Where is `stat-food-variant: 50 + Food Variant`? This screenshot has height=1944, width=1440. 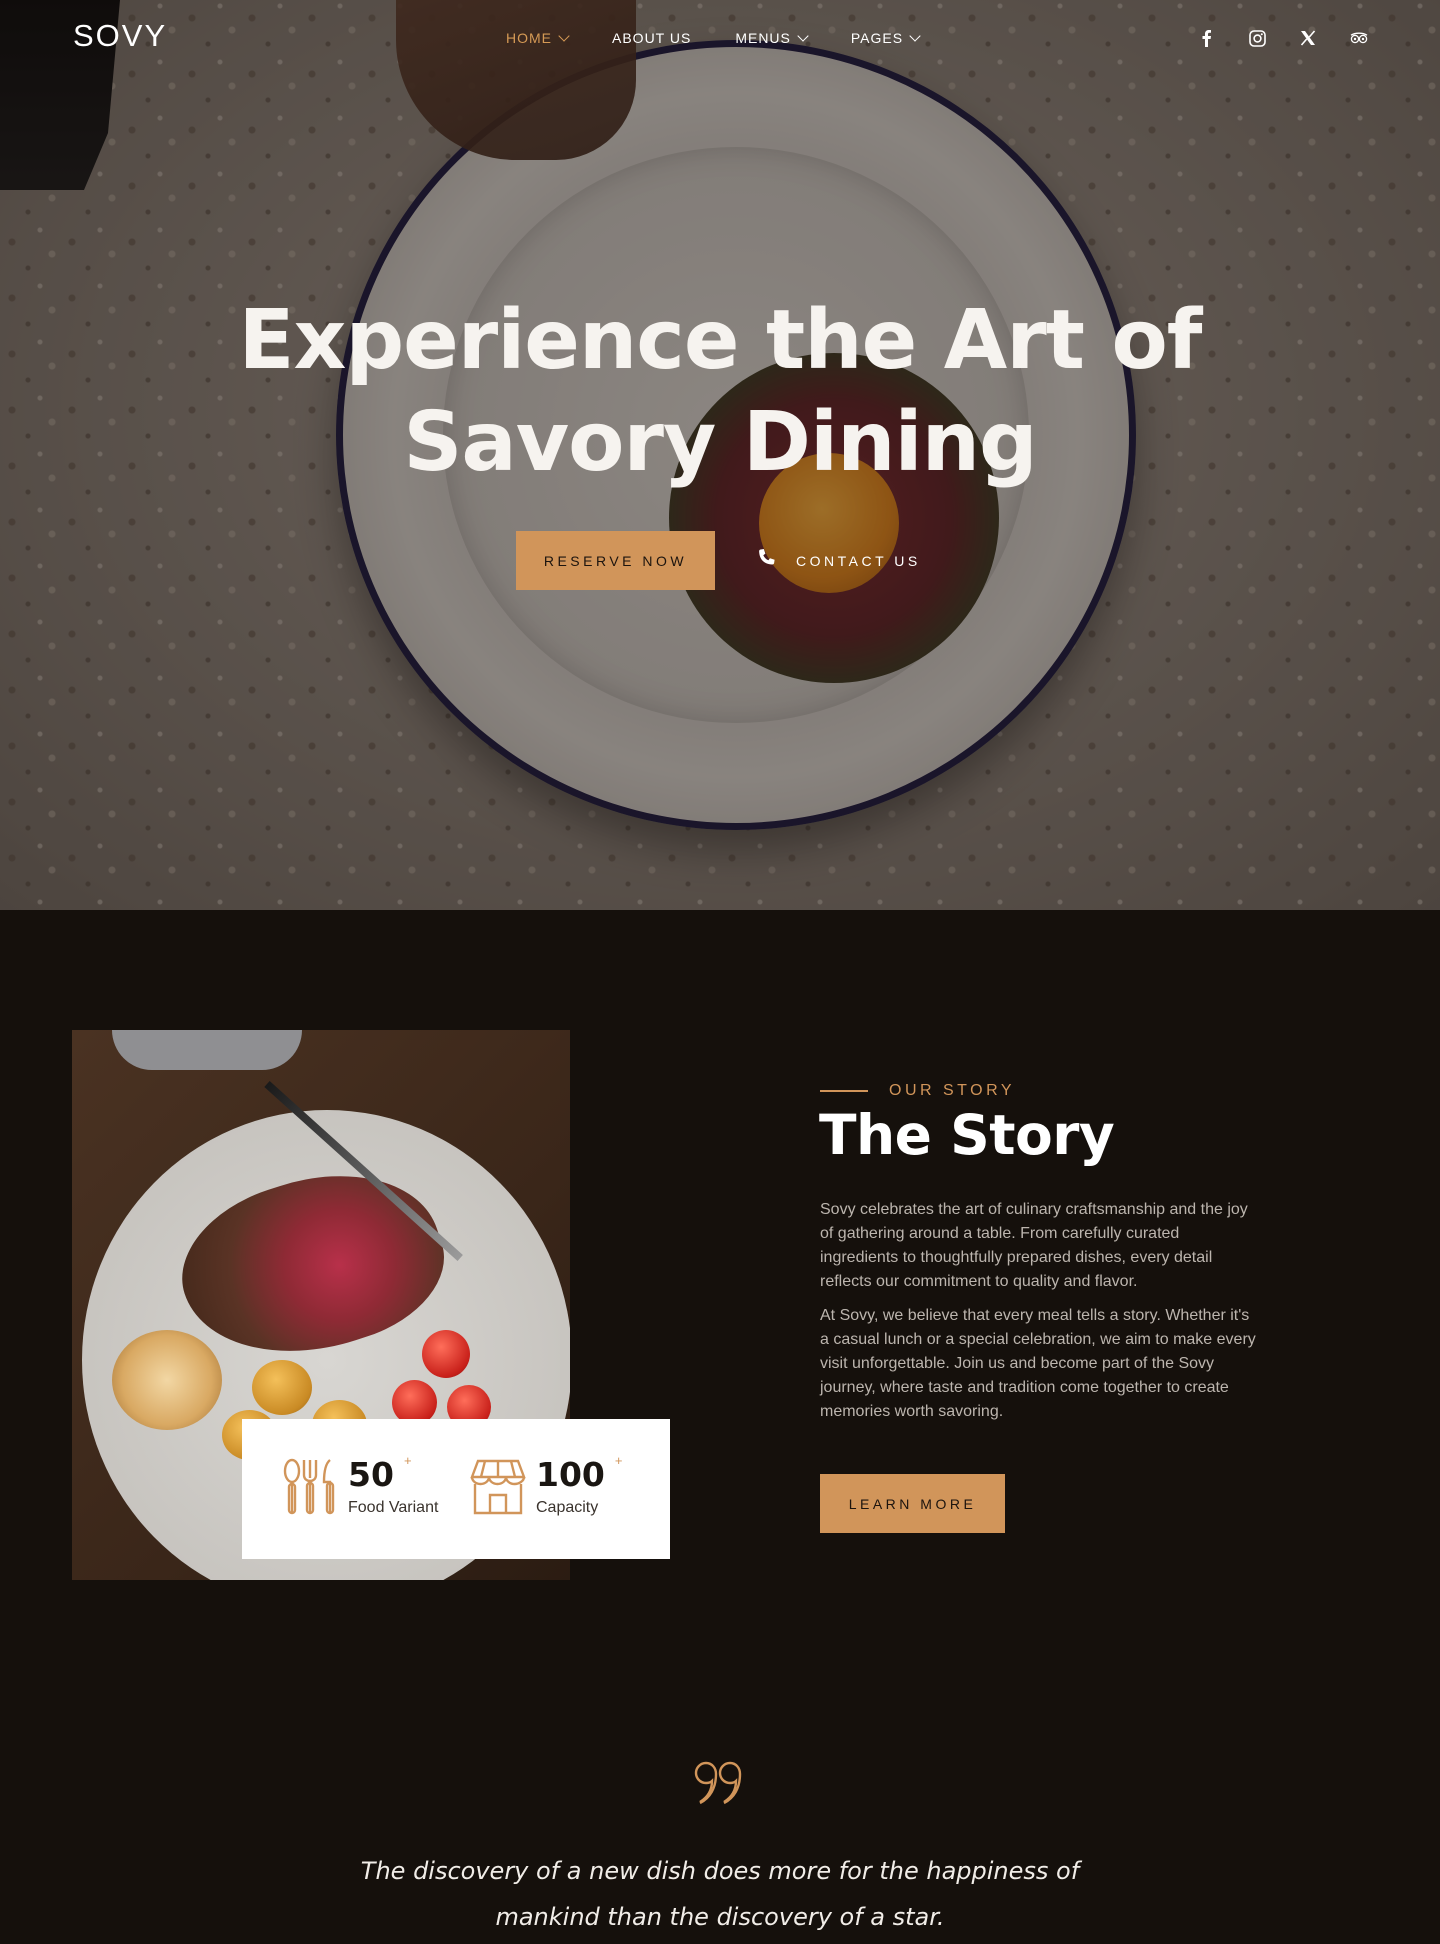
stat-food-variant: 50 + Food Variant is located at coordinates (360, 1487).